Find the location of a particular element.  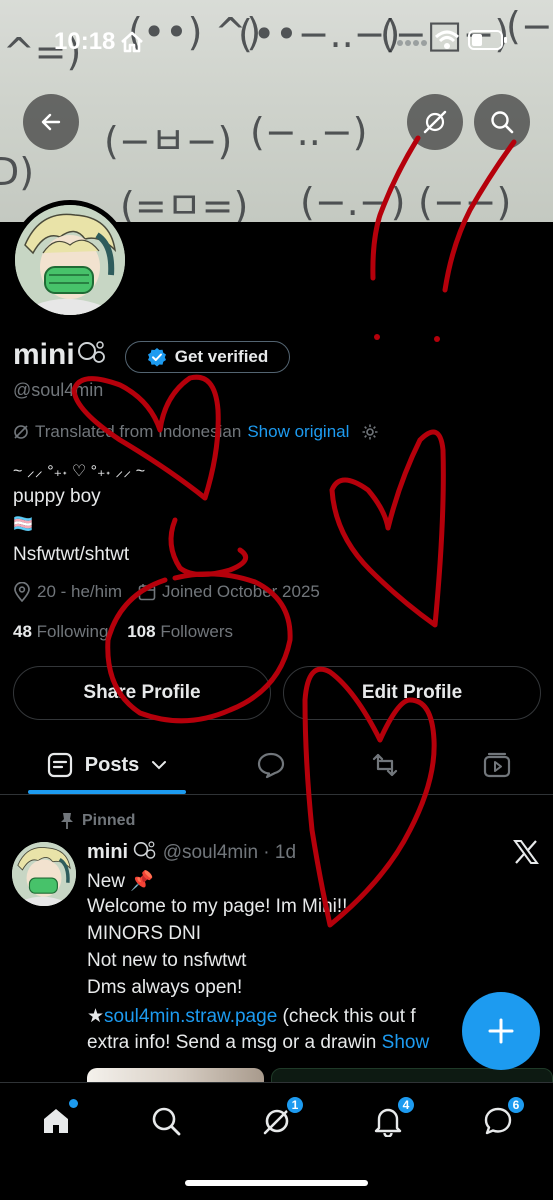

search-button is located at coordinates (502, 122).